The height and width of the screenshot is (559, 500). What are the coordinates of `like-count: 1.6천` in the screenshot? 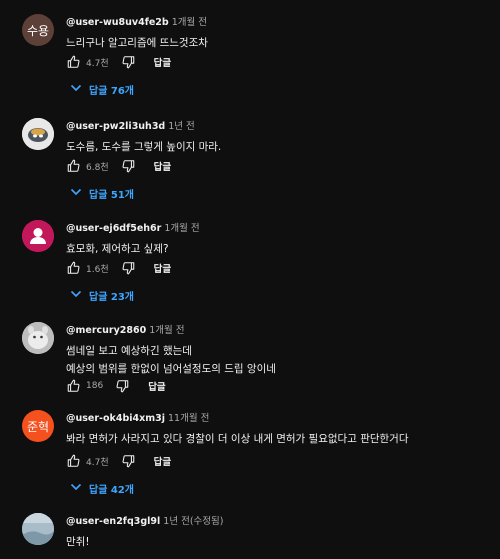 It's located at (97, 269).